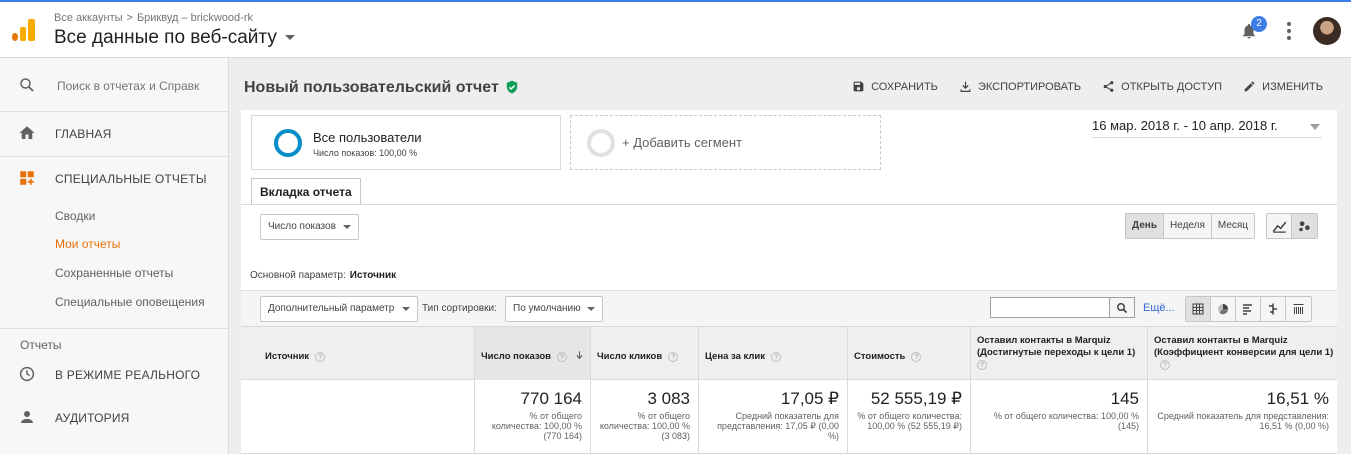  What do you see at coordinates (114, 134) in the screenshot?
I see `sidebar-item-home: ГЛАВНАЯ` at bounding box center [114, 134].